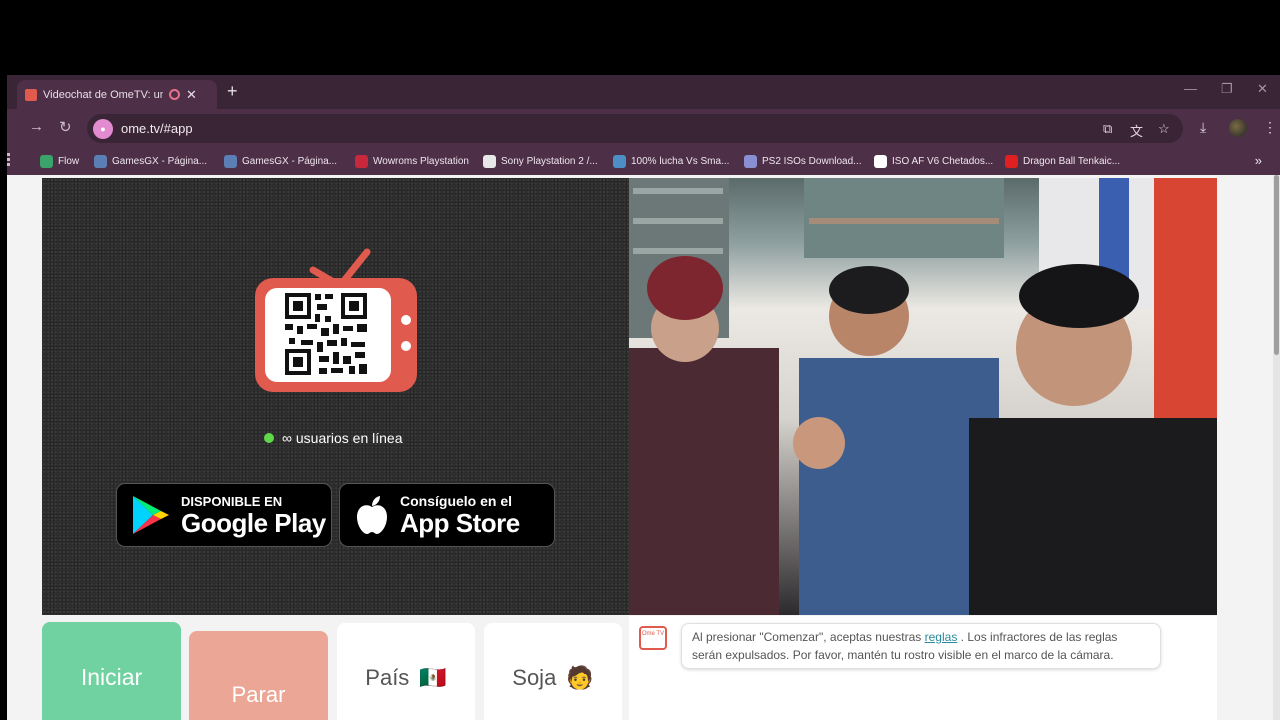 This screenshot has height=720, width=1280. I want to click on online-dot-icon, so click(269, 438).